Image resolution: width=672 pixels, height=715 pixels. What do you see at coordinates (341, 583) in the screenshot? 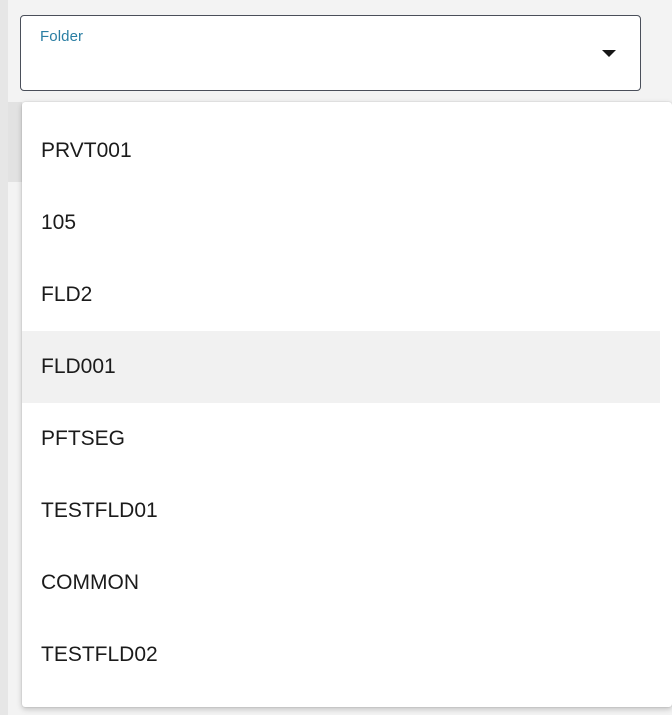
I see `folder-option-common: COMMON` at bounding box center [341, 583].